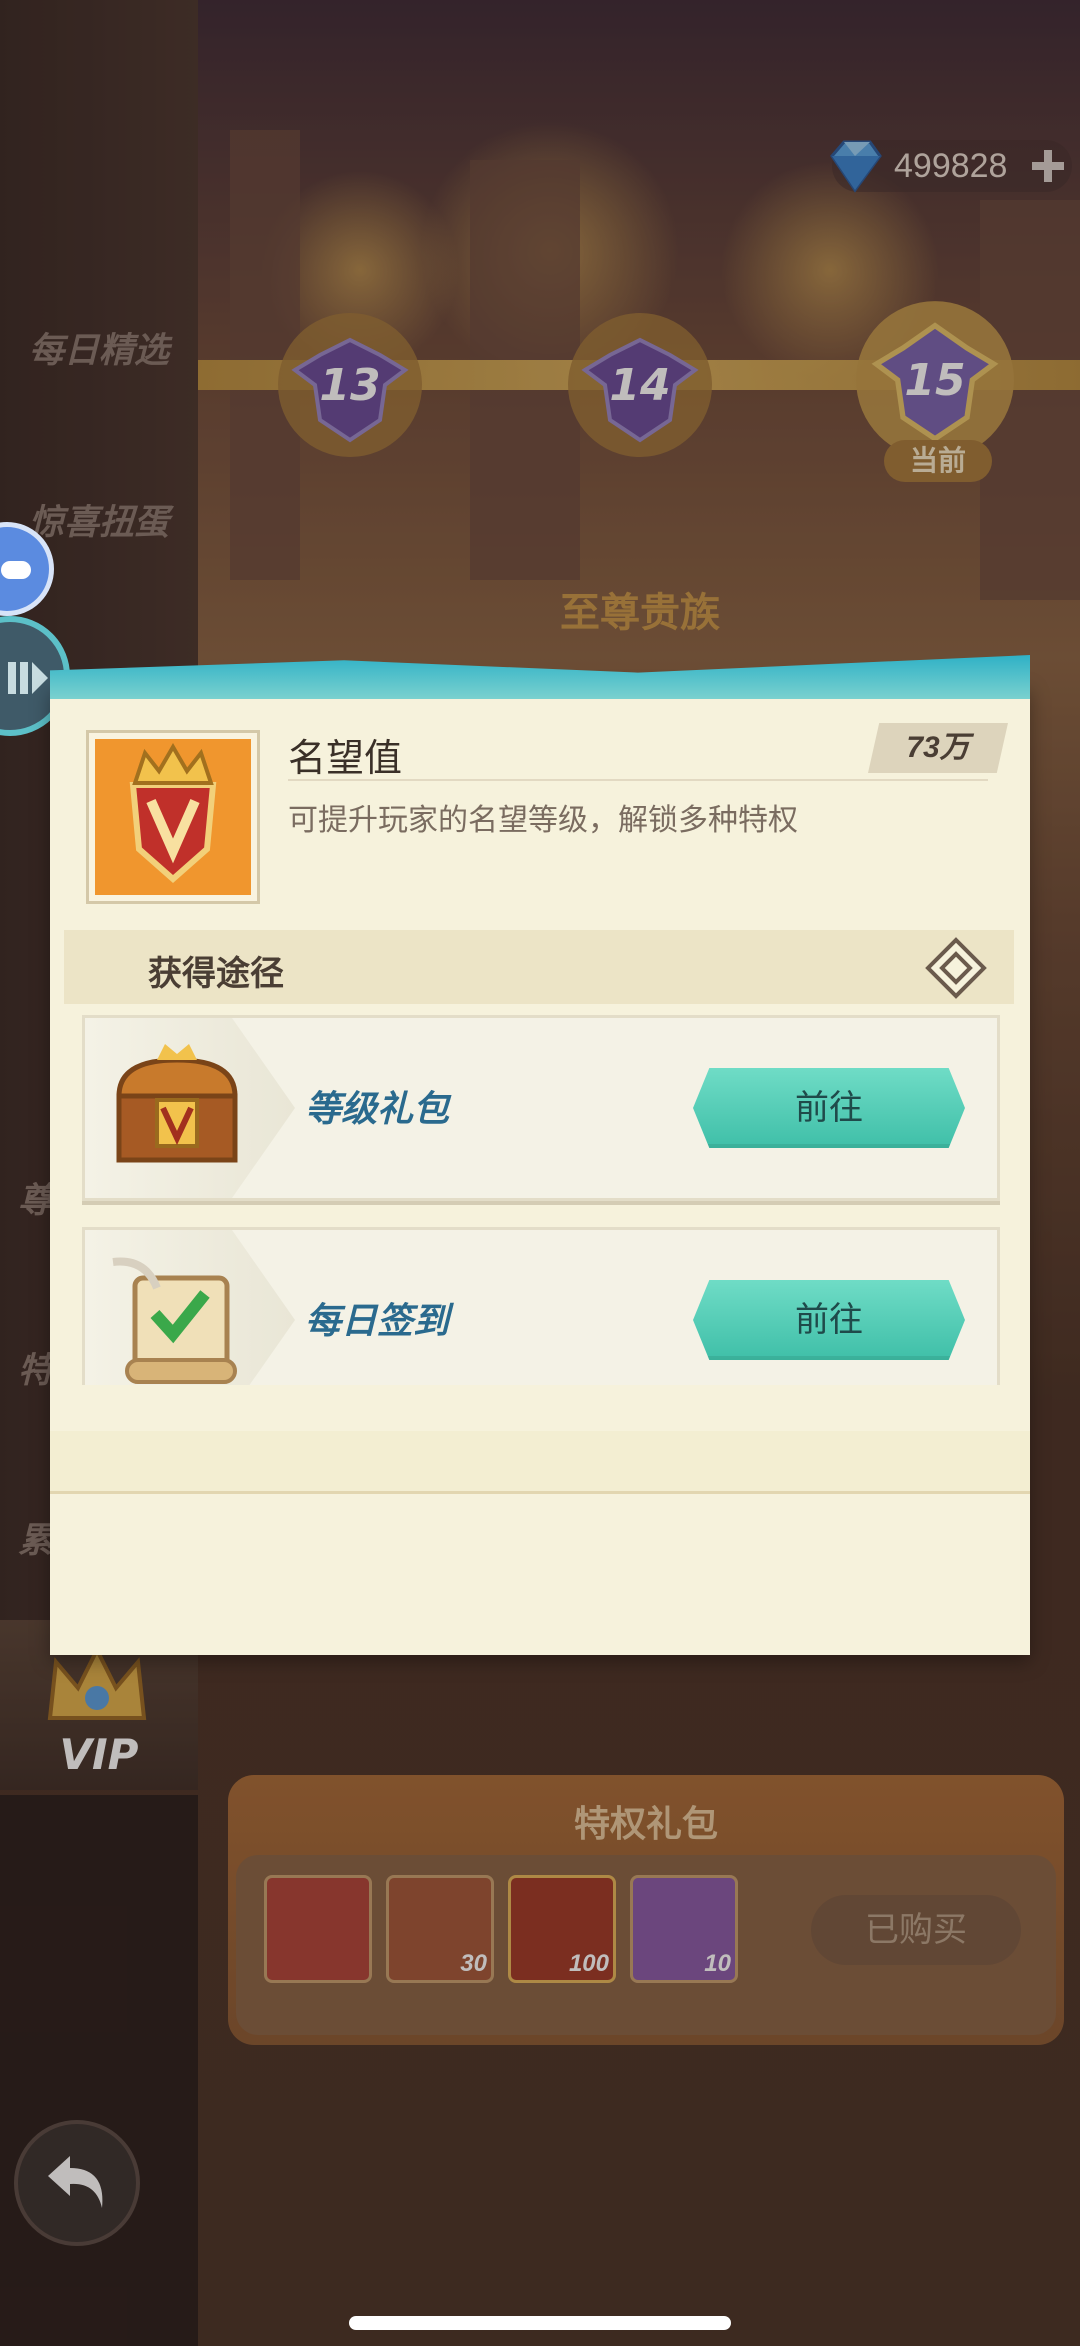 The image size is (1080, 2346). What do you see at coordinates (540, 1462) in the screenshot?
I see `modal-bottom-band` at bounding box center [540, 1462].